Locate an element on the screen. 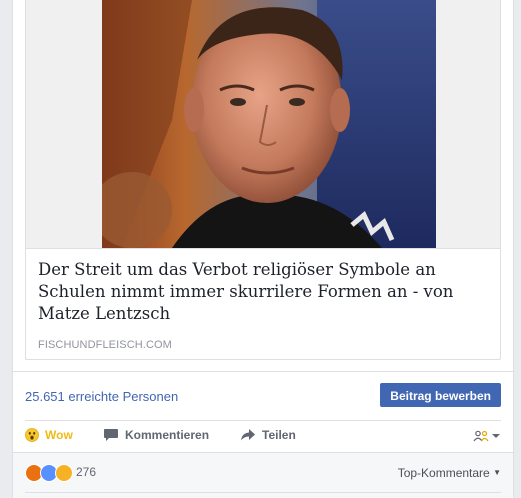 The image size is (521, 498). link-domain: FISCHUNDFLEISCH.COM is located at coordinates (105, 345).